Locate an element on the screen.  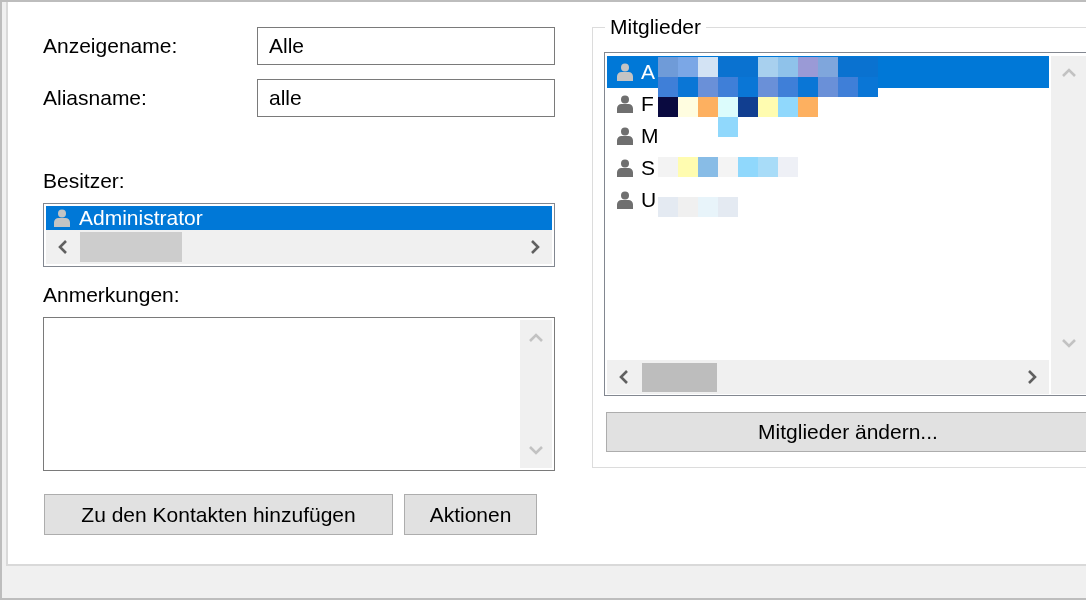
field-label: Aliasname: is located at coordinates (95, 98).